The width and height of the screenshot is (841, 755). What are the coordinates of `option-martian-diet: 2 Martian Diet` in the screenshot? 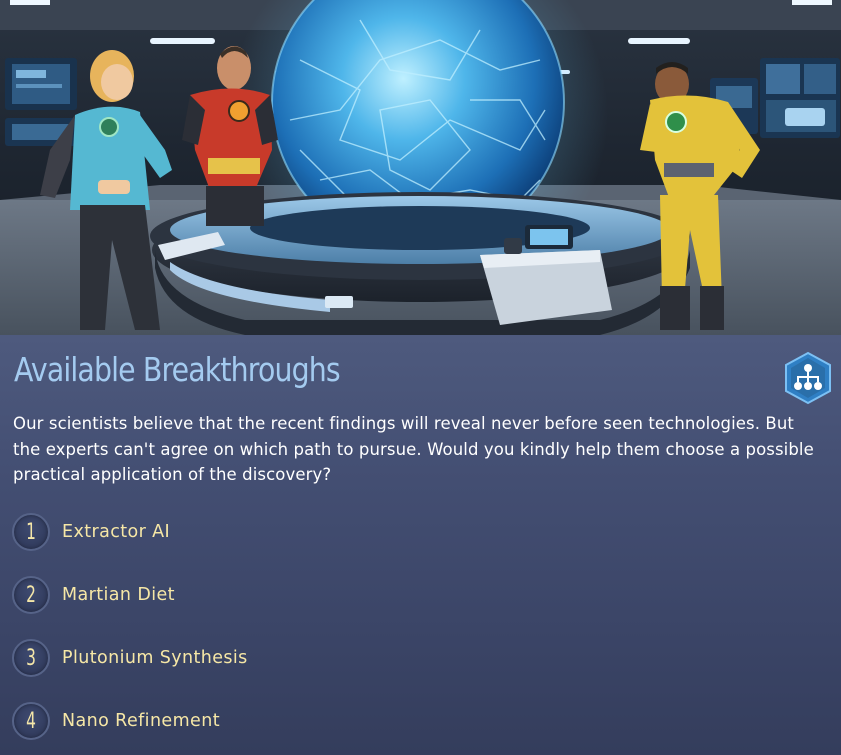 It's located at (312, 595).